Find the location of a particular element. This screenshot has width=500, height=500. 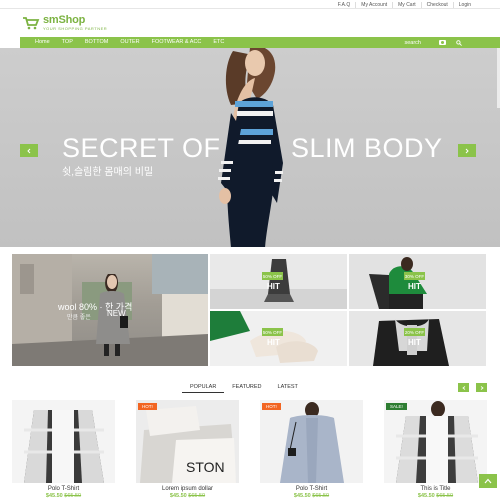

logo-name: smShop is located at coordinates (64, 19).